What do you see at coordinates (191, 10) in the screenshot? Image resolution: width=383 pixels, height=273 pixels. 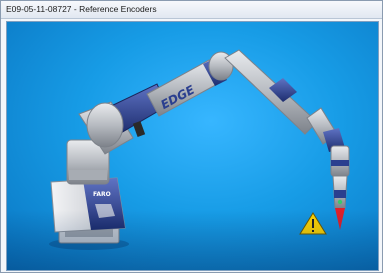 I see `title-bar: E09-05-11-08727 - Reference Encoders` at bounding box center [191, 10].